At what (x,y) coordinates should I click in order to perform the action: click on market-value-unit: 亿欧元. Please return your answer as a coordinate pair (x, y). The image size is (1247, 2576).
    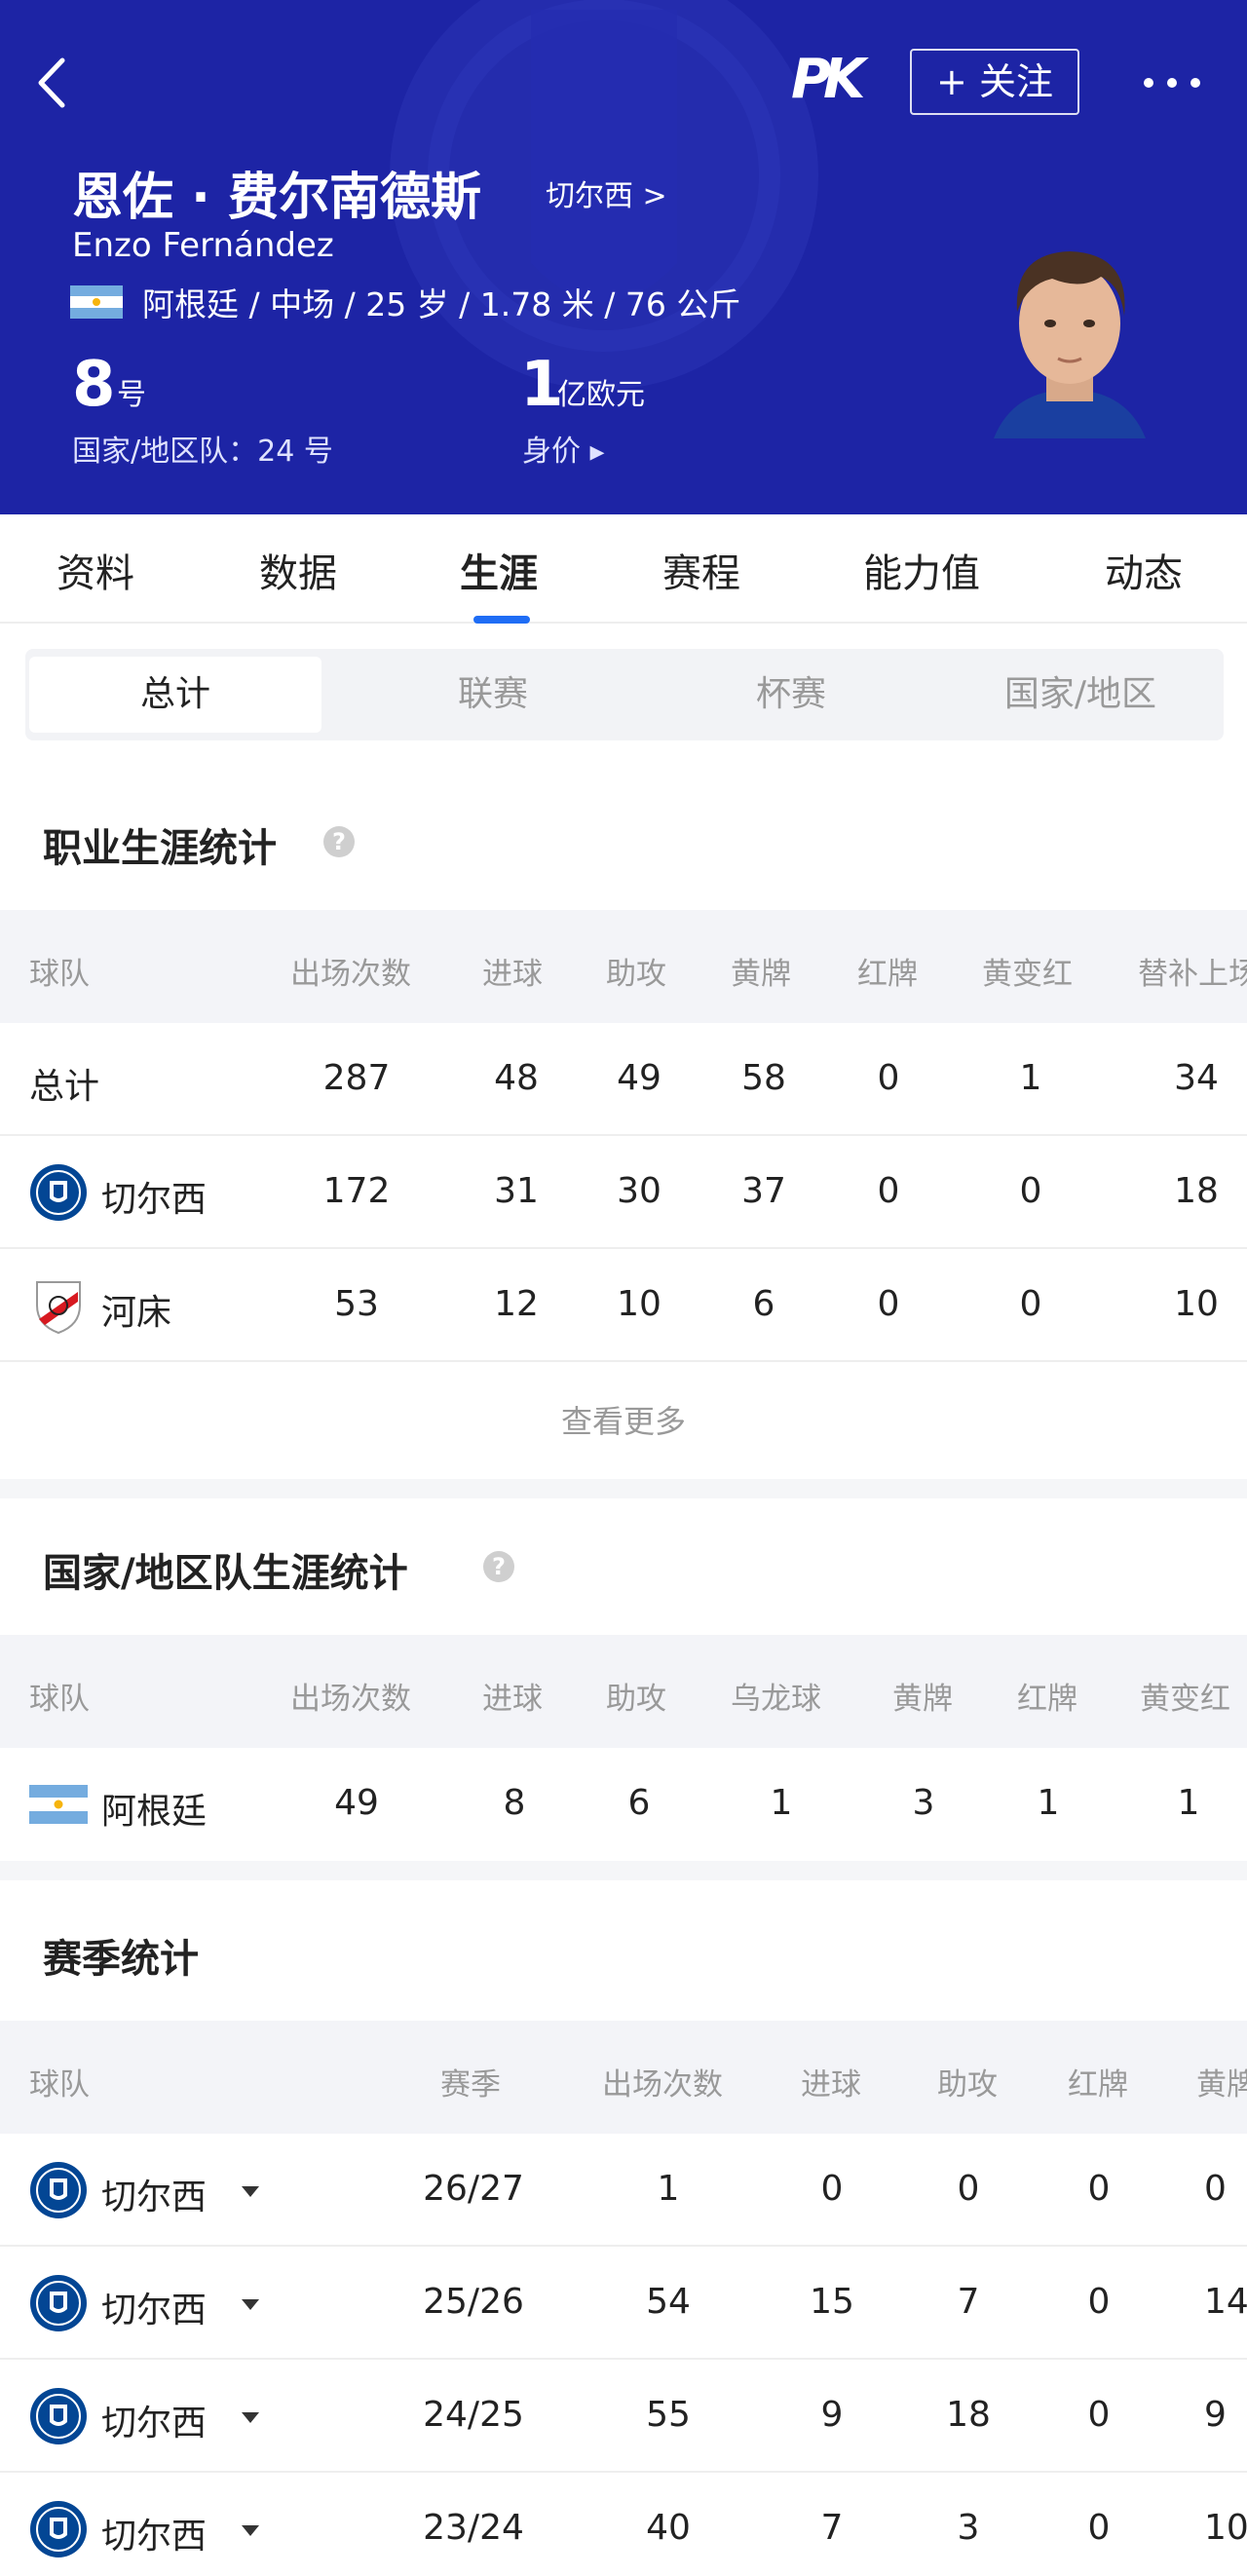
    Looking at the image, I should click on (601, 395).